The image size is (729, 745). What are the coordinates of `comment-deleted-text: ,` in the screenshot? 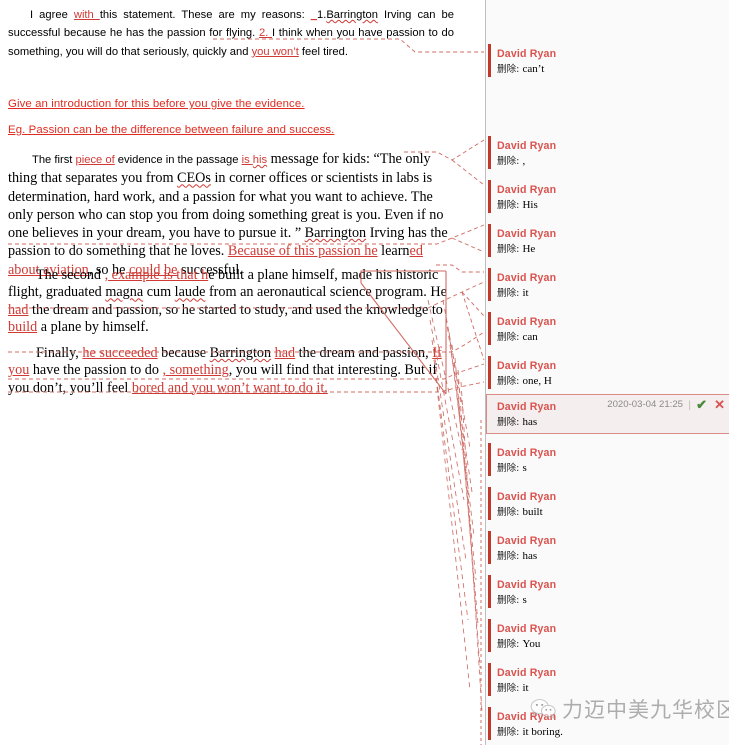 It's located at (524, 161).